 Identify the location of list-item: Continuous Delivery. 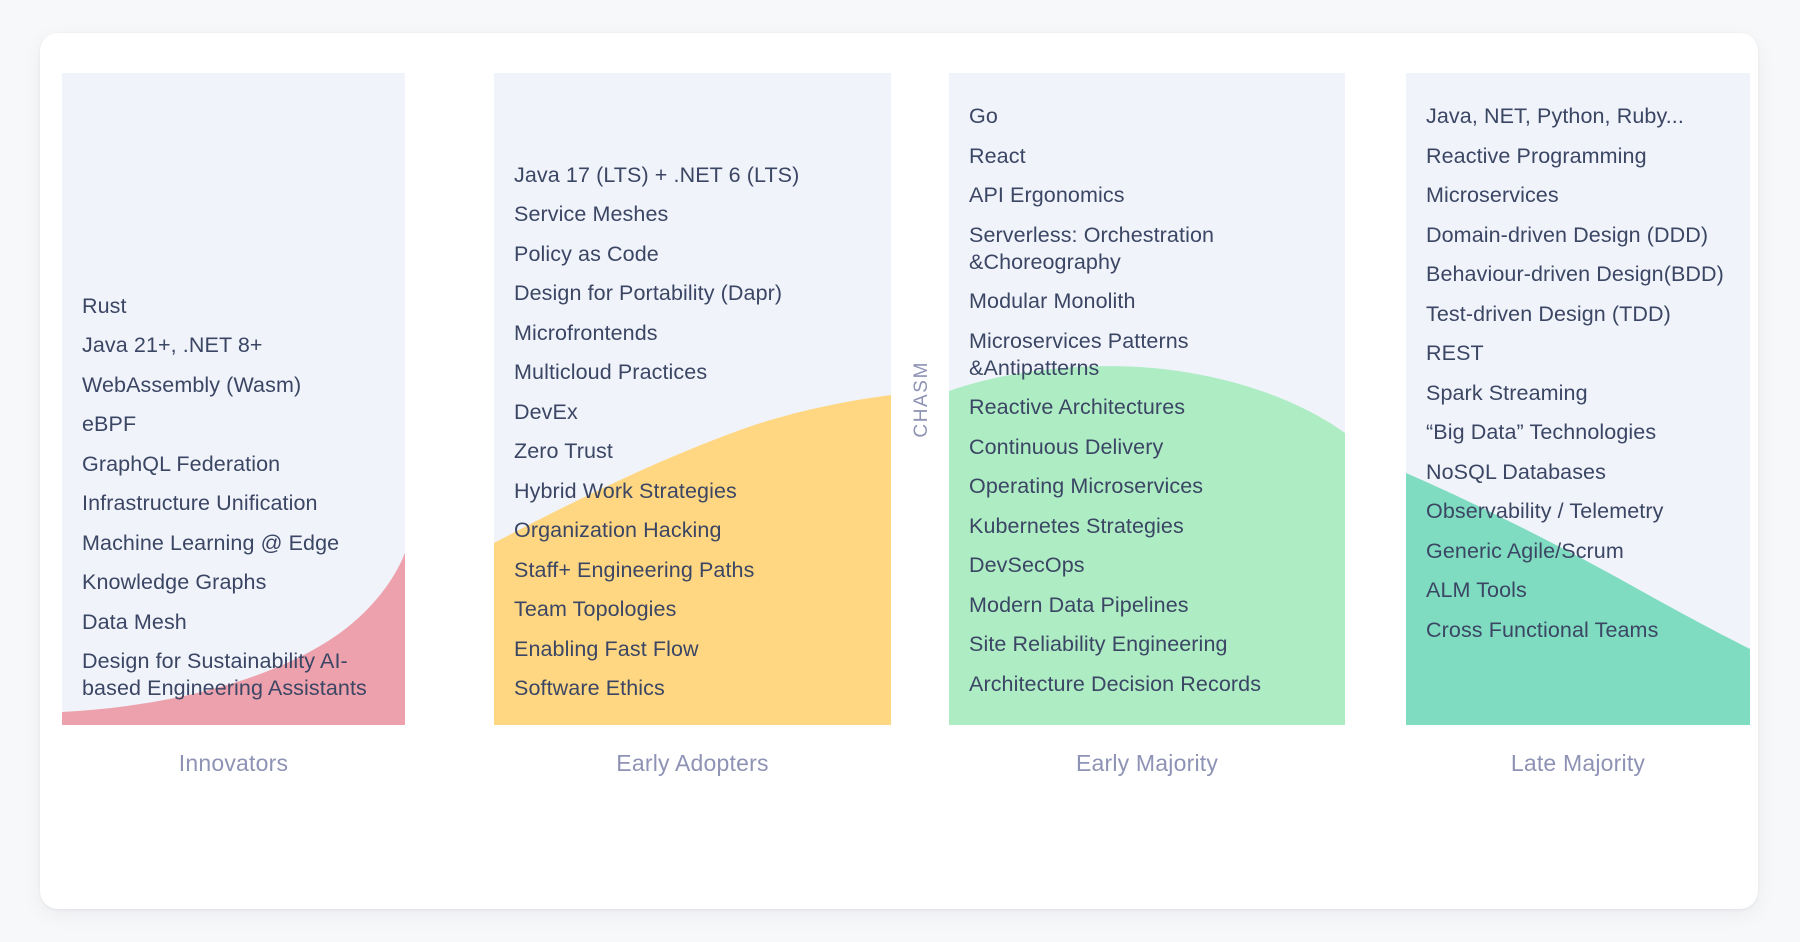
(1147, 447).